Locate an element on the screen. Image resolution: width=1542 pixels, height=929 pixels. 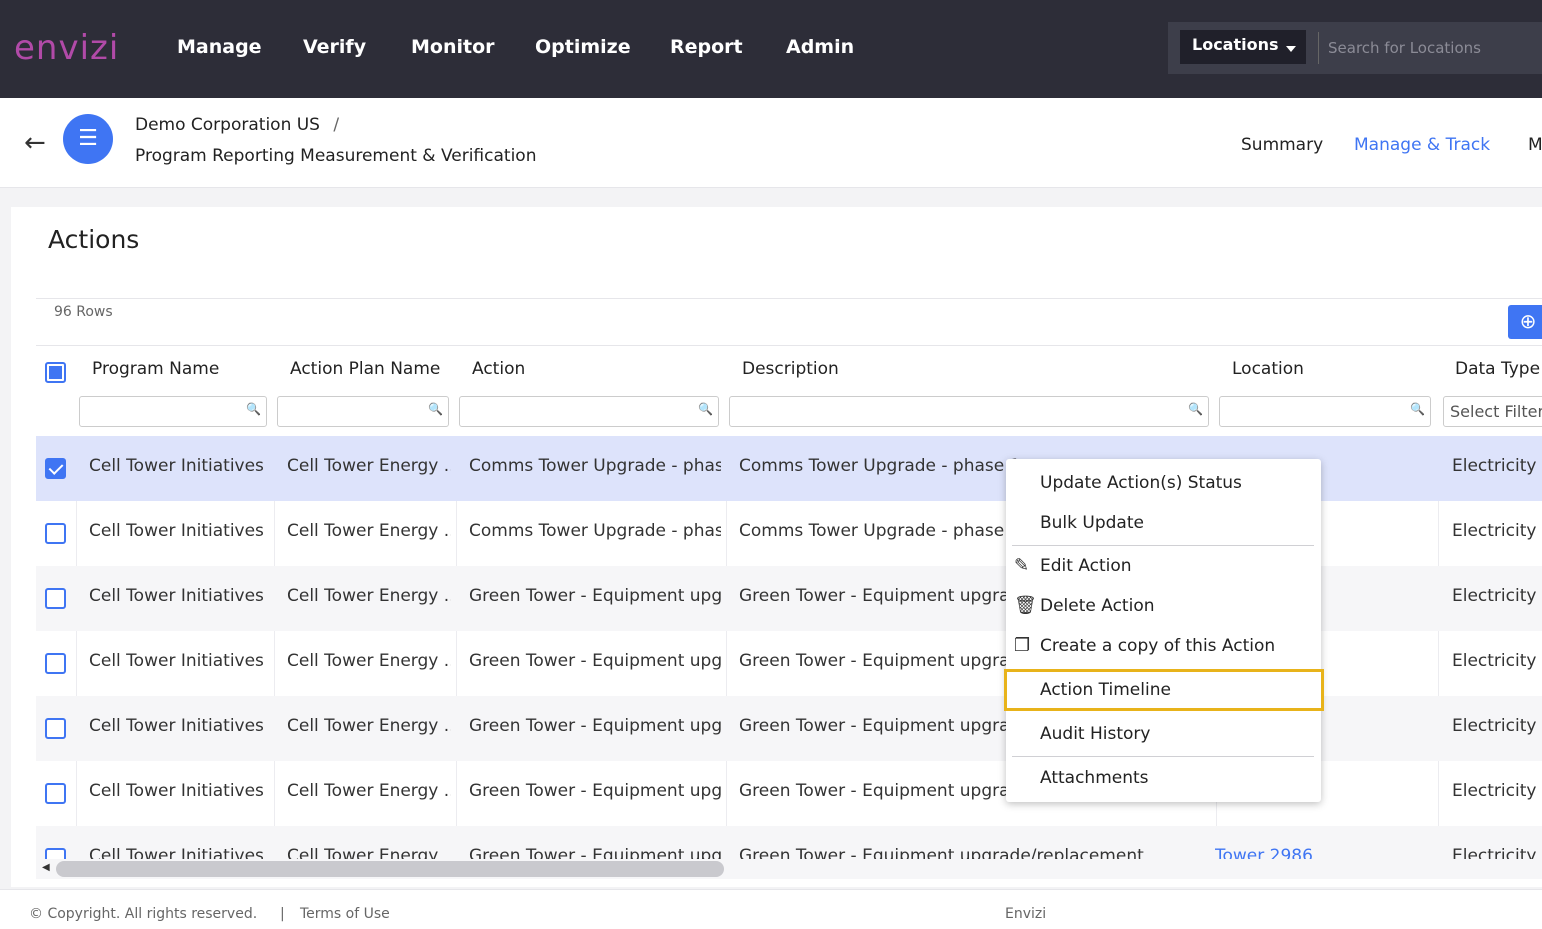
back-arrow-icon: ← is located at coordinates (35, 143).